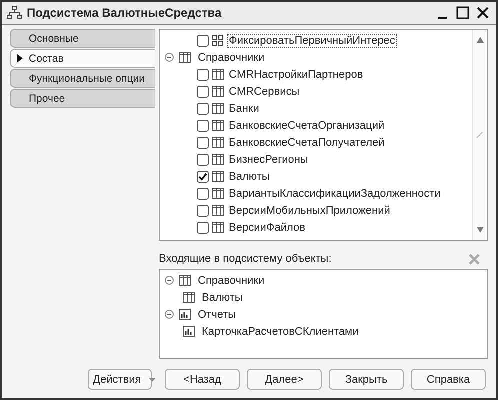 The width and height of the screenshot is (498, 400). Describe the element at coordinates (463, 13) in the screenshot. I see `maximize-icon` at that location.